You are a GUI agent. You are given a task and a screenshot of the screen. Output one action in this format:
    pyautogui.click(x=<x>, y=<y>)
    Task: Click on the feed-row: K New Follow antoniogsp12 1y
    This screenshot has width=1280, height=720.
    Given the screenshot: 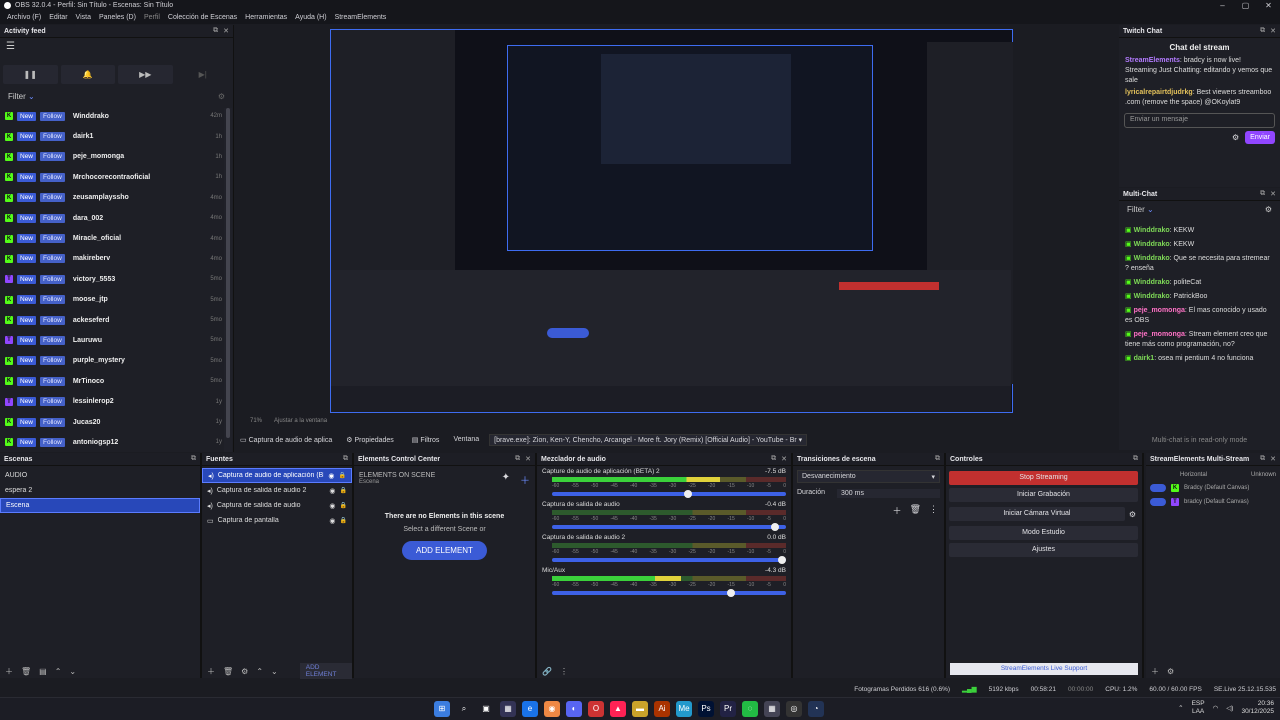 What is the action you would take?
    pyautogui.click(x=112, y=442)
    